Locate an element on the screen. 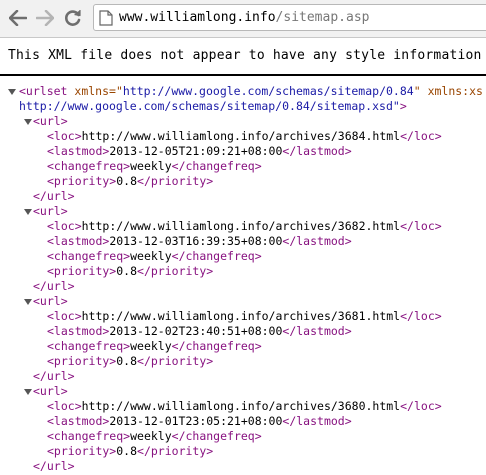 The width and height of the screenshot is (486, 475). address-bar: www.williamlong.info/sitemap.asp is located at coordinates (289, 17).